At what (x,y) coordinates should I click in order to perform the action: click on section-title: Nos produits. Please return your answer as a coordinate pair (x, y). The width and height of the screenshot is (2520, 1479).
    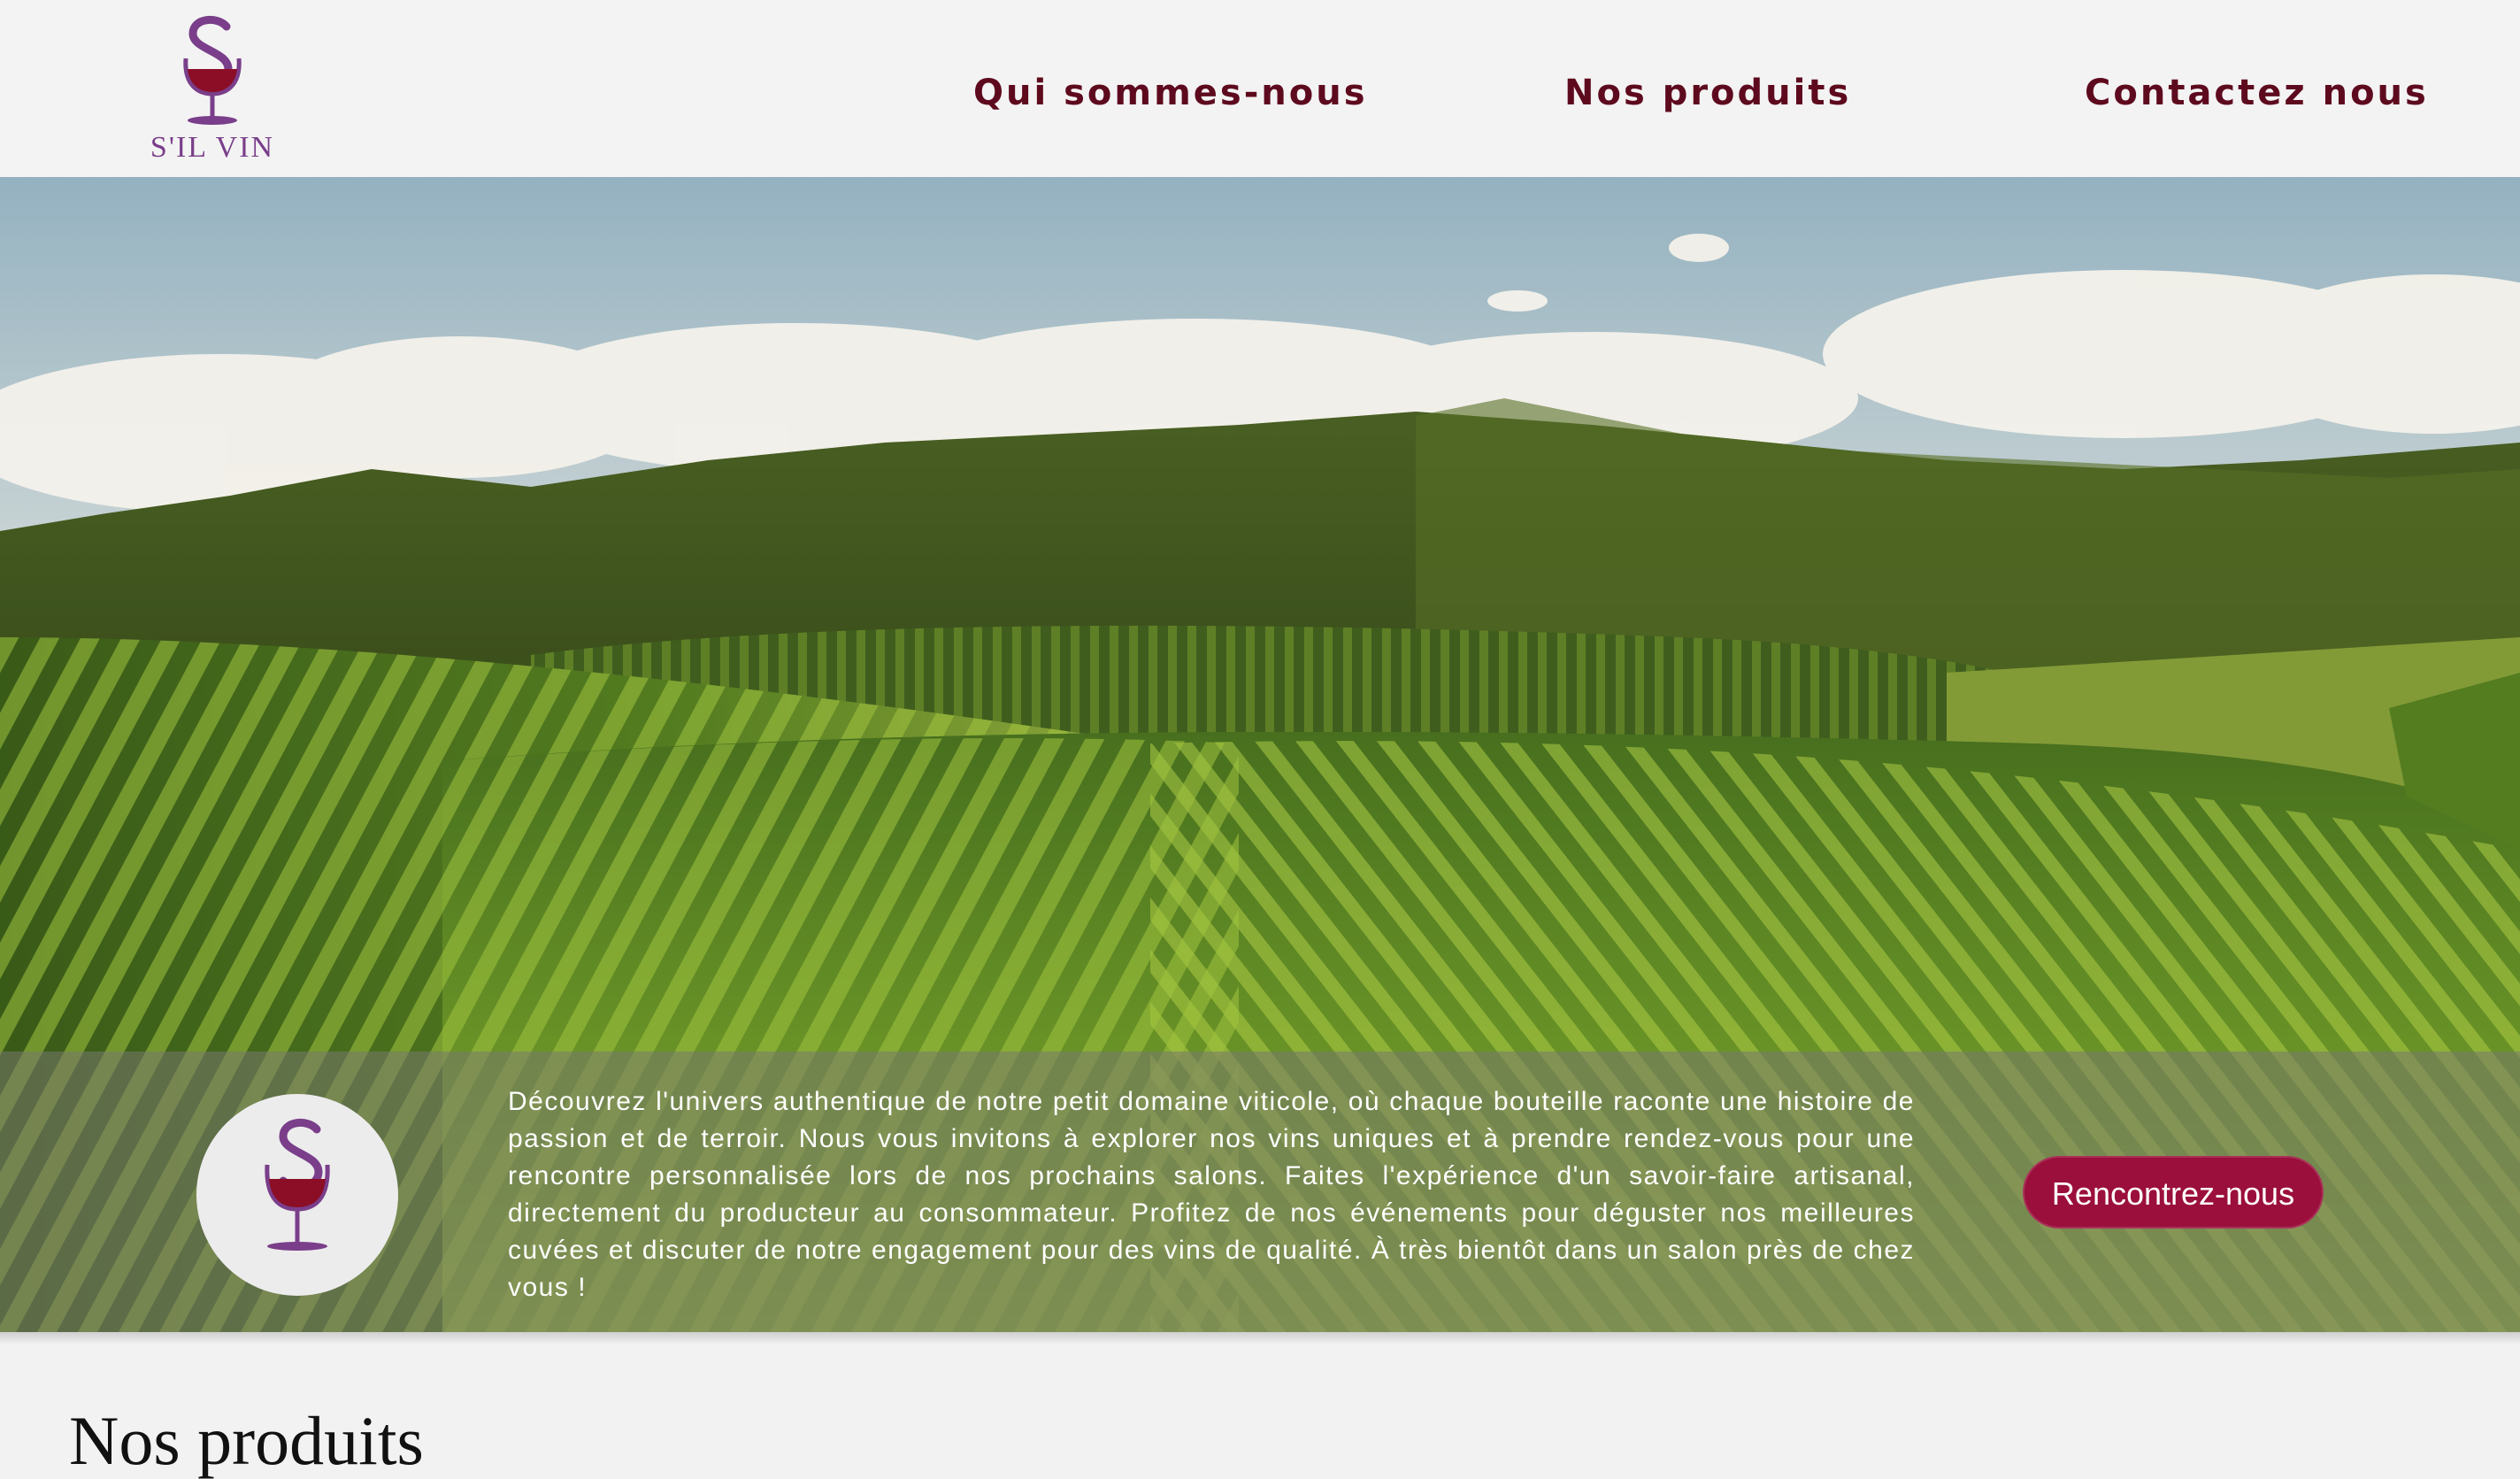
    Looking at the image, I should click on (246, 1440).